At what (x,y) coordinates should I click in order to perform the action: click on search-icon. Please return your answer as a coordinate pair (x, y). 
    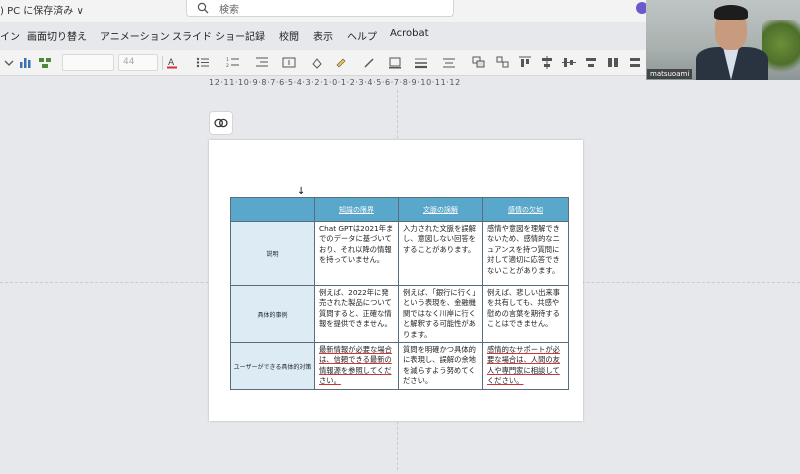
    Looking at the image, I should click on (203, 8).